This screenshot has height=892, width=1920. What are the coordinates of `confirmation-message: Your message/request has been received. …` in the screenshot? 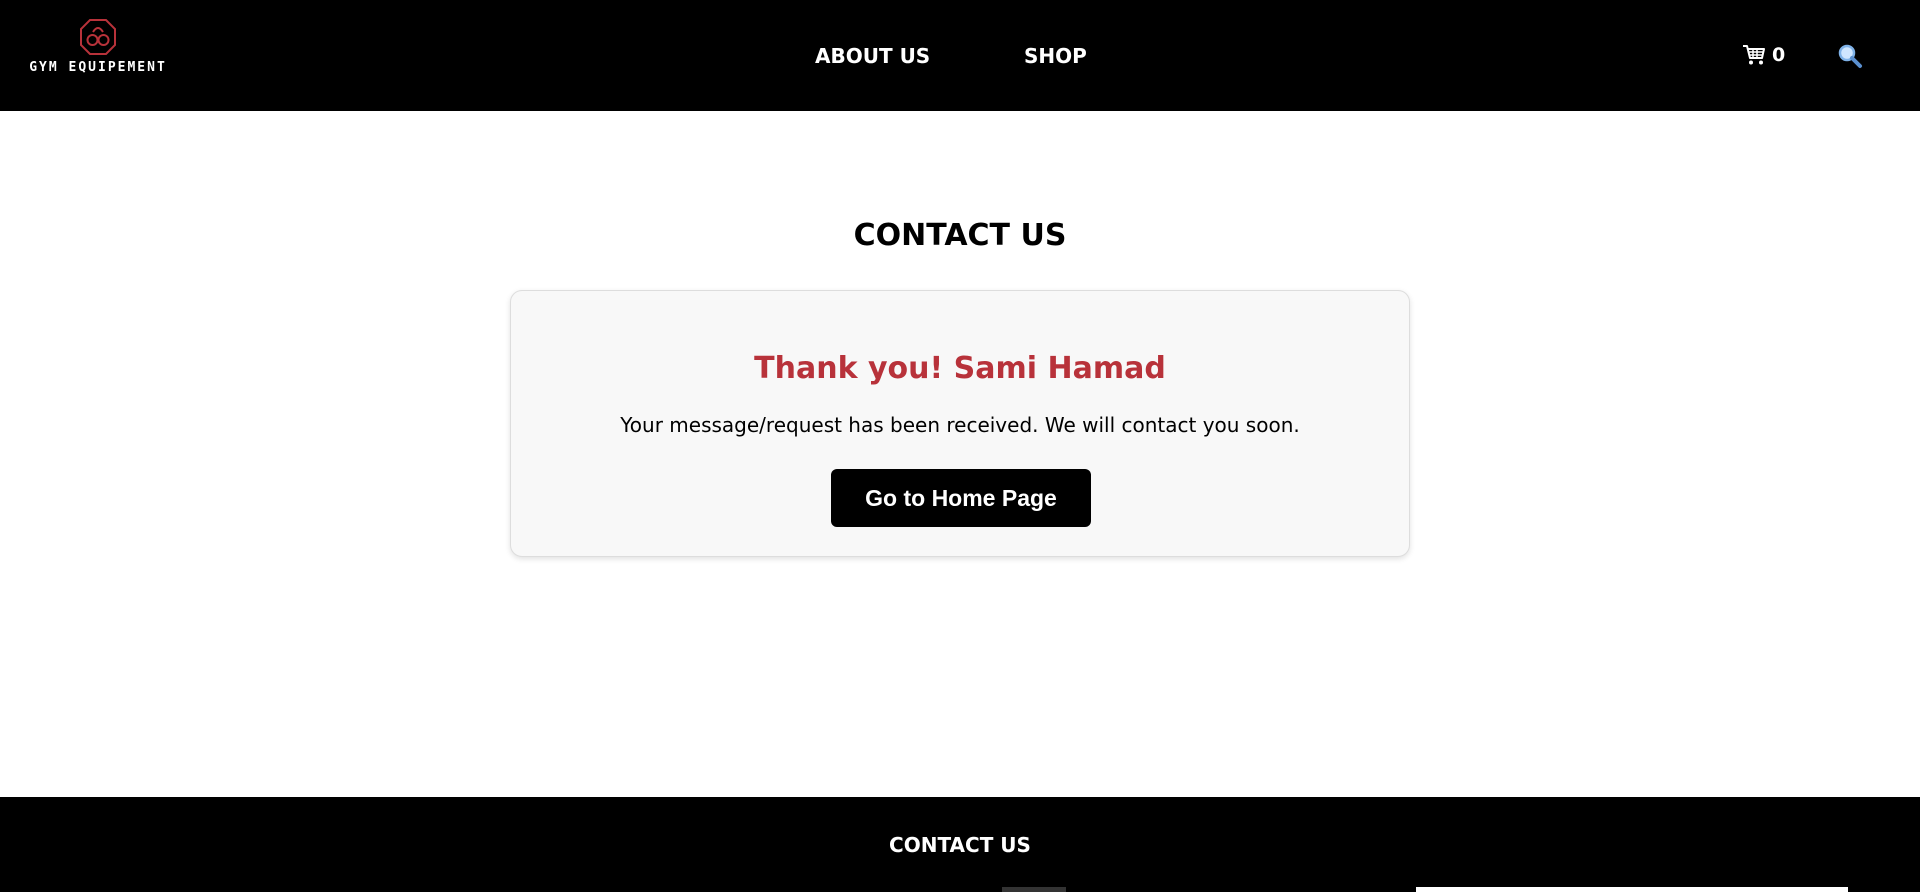 It's located at (960, 425).